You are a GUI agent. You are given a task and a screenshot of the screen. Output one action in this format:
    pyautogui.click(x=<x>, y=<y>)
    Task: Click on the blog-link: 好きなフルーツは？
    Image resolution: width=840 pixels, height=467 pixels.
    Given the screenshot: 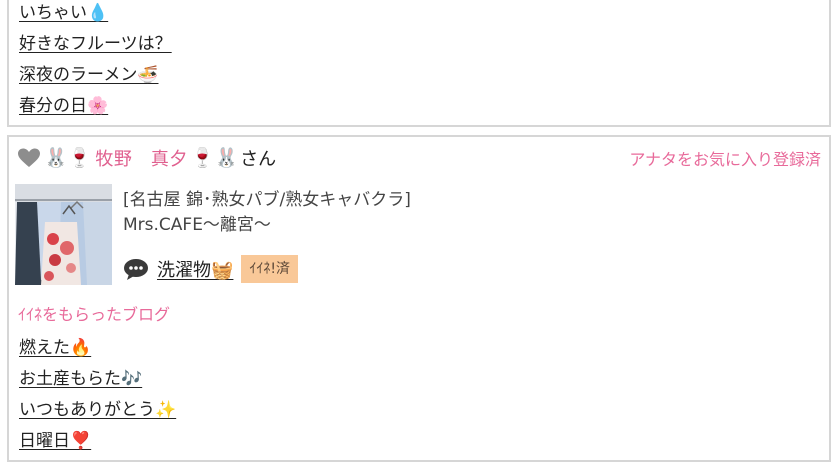 What is the action you would take?
    pyautogui.click(x=95, y=44)
    